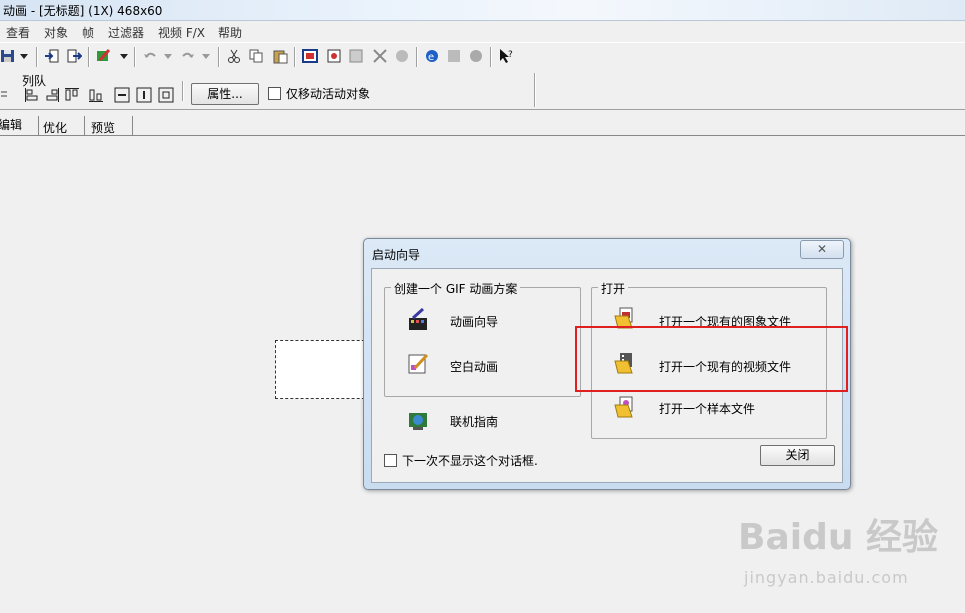 Image resolution: width=965 pixels, height=613 pixels. I want to click on undo-dropdown-icon, so click(168, 56).